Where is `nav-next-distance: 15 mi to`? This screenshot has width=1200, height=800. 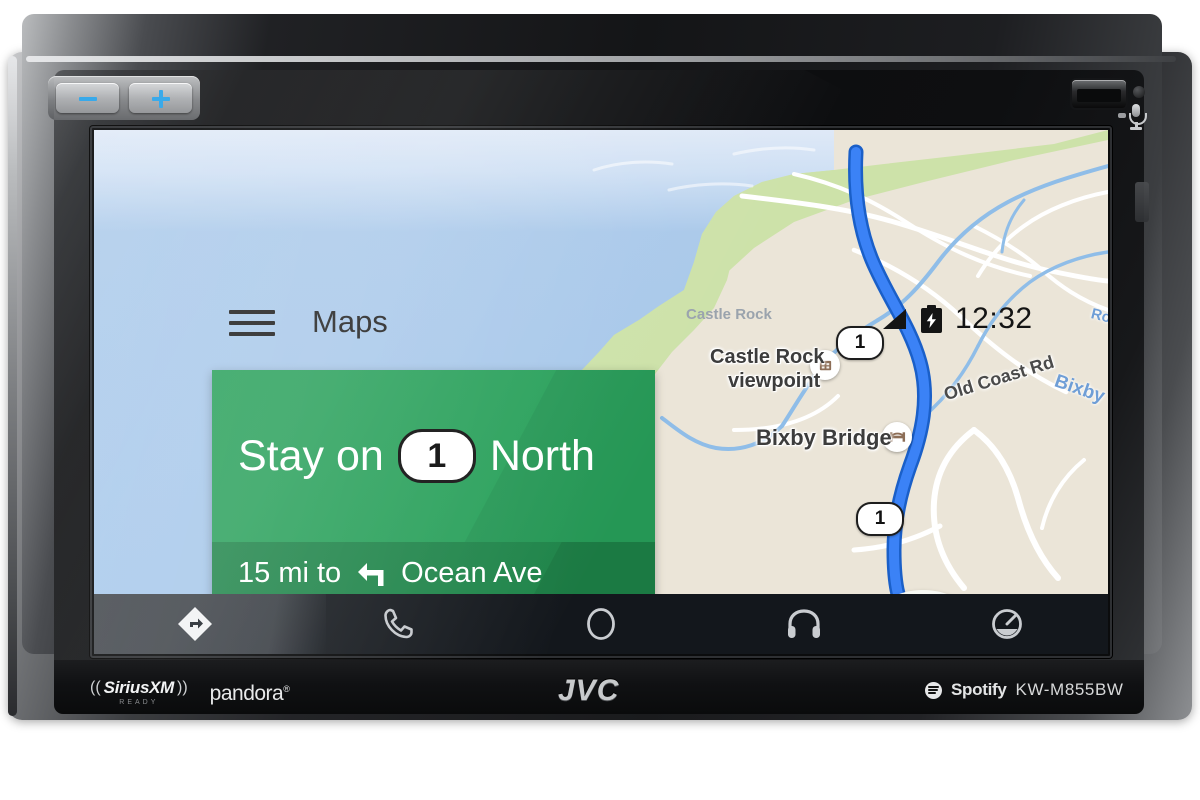
nav-next-distance: 15 mi to is located at coordinates (290, 573).